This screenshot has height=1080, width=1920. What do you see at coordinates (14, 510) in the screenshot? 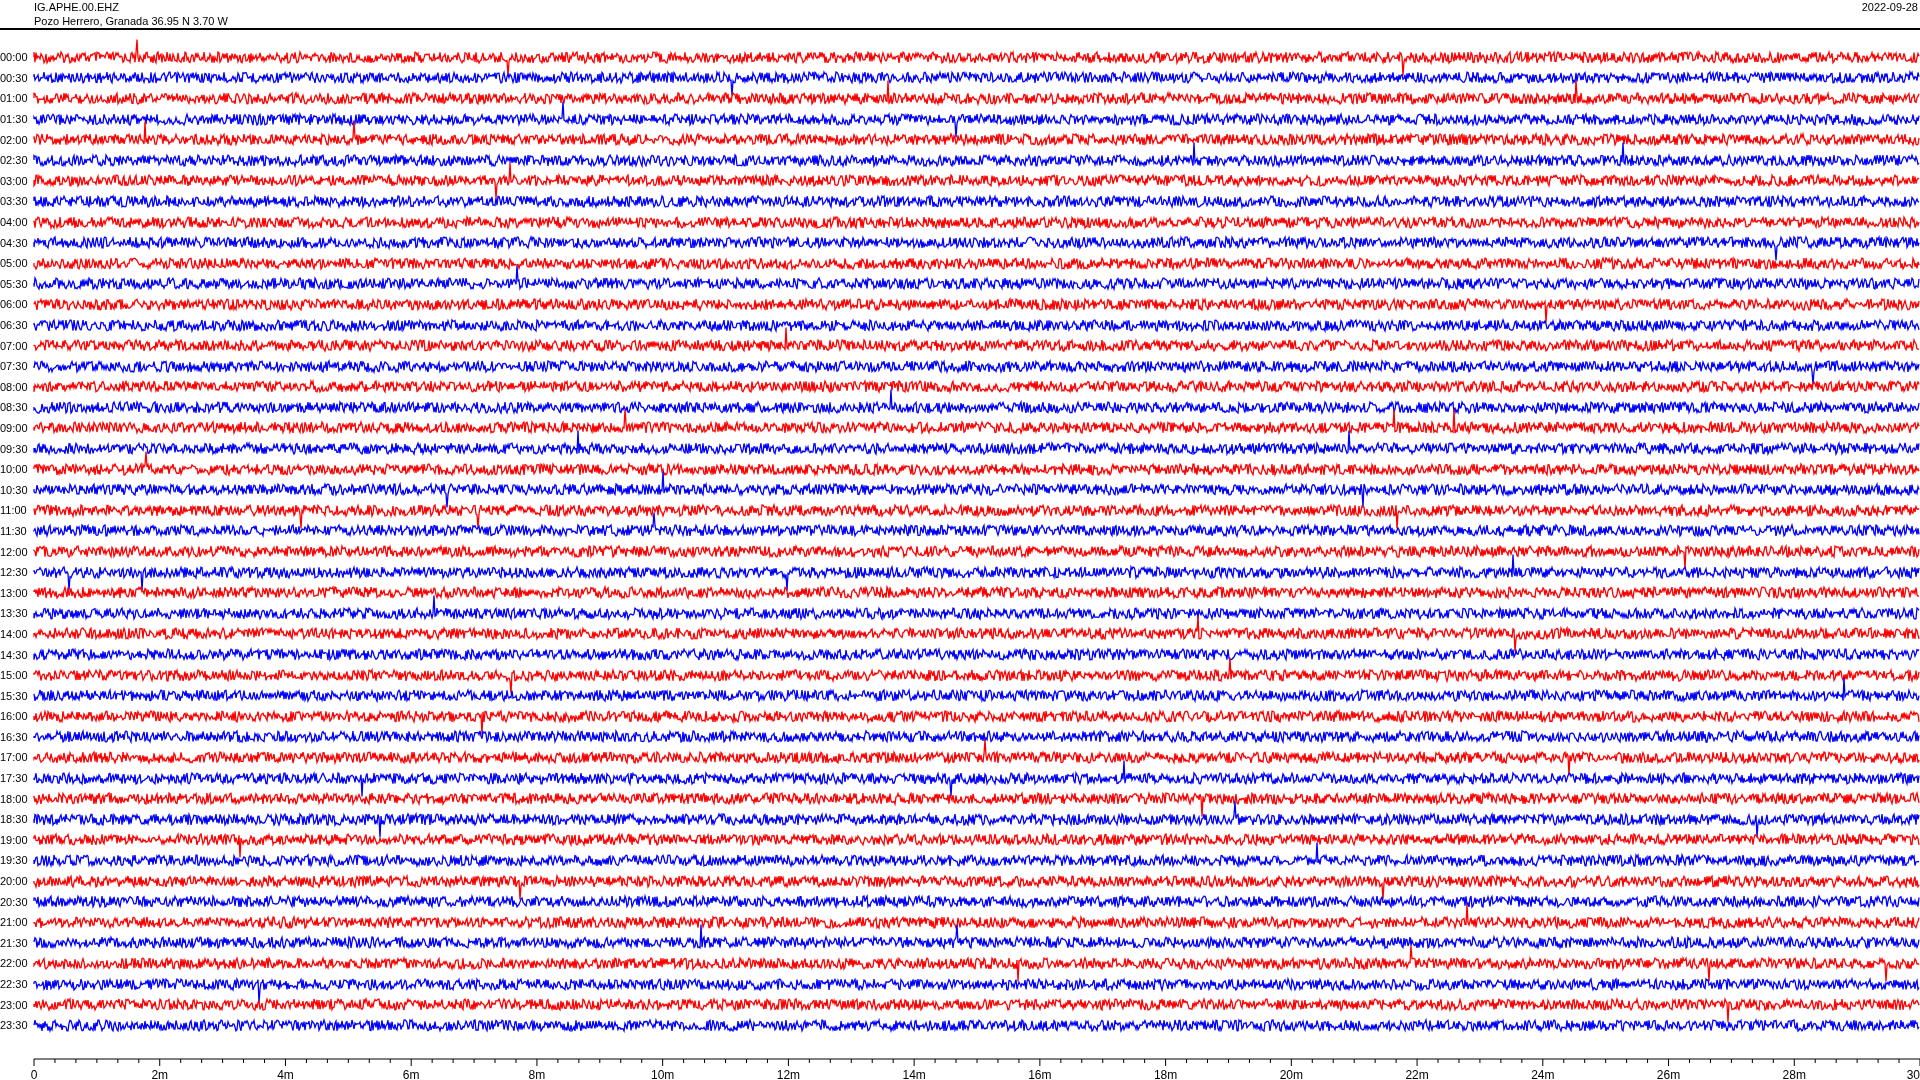
I see `time-label: 11:00` at bounding box center [14, 510].